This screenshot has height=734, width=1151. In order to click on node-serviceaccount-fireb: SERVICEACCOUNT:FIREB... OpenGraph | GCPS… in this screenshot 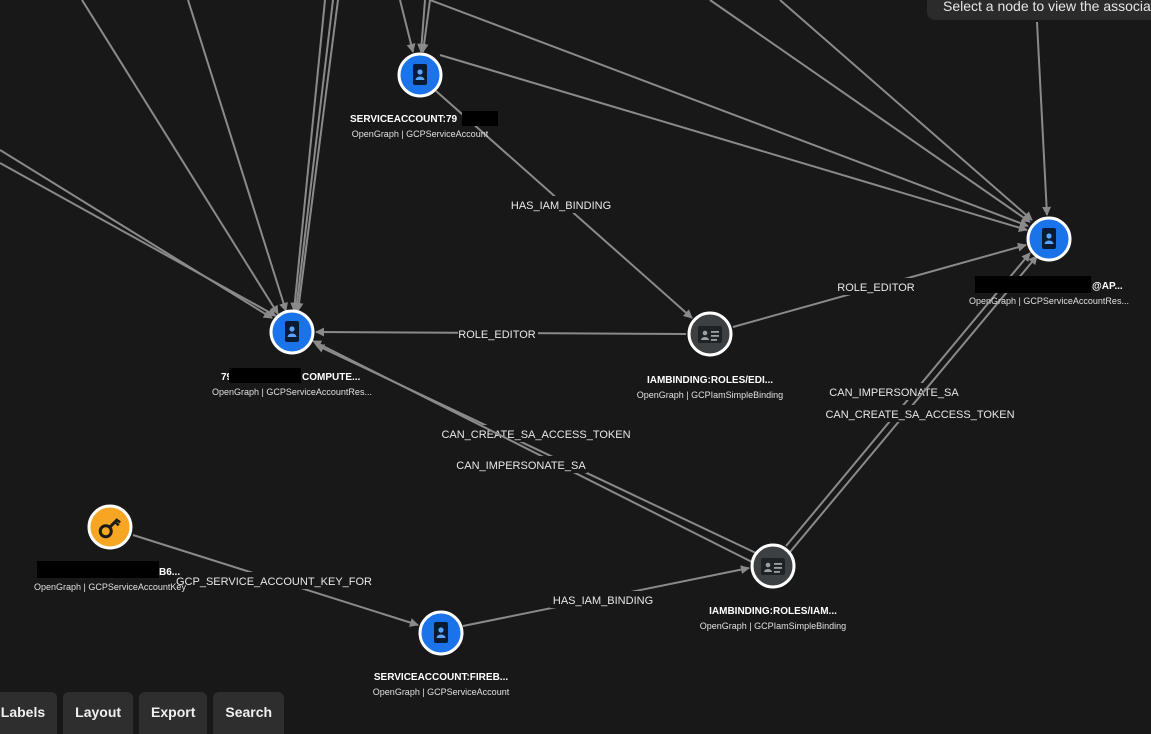, I will do `click(441, 653)`.